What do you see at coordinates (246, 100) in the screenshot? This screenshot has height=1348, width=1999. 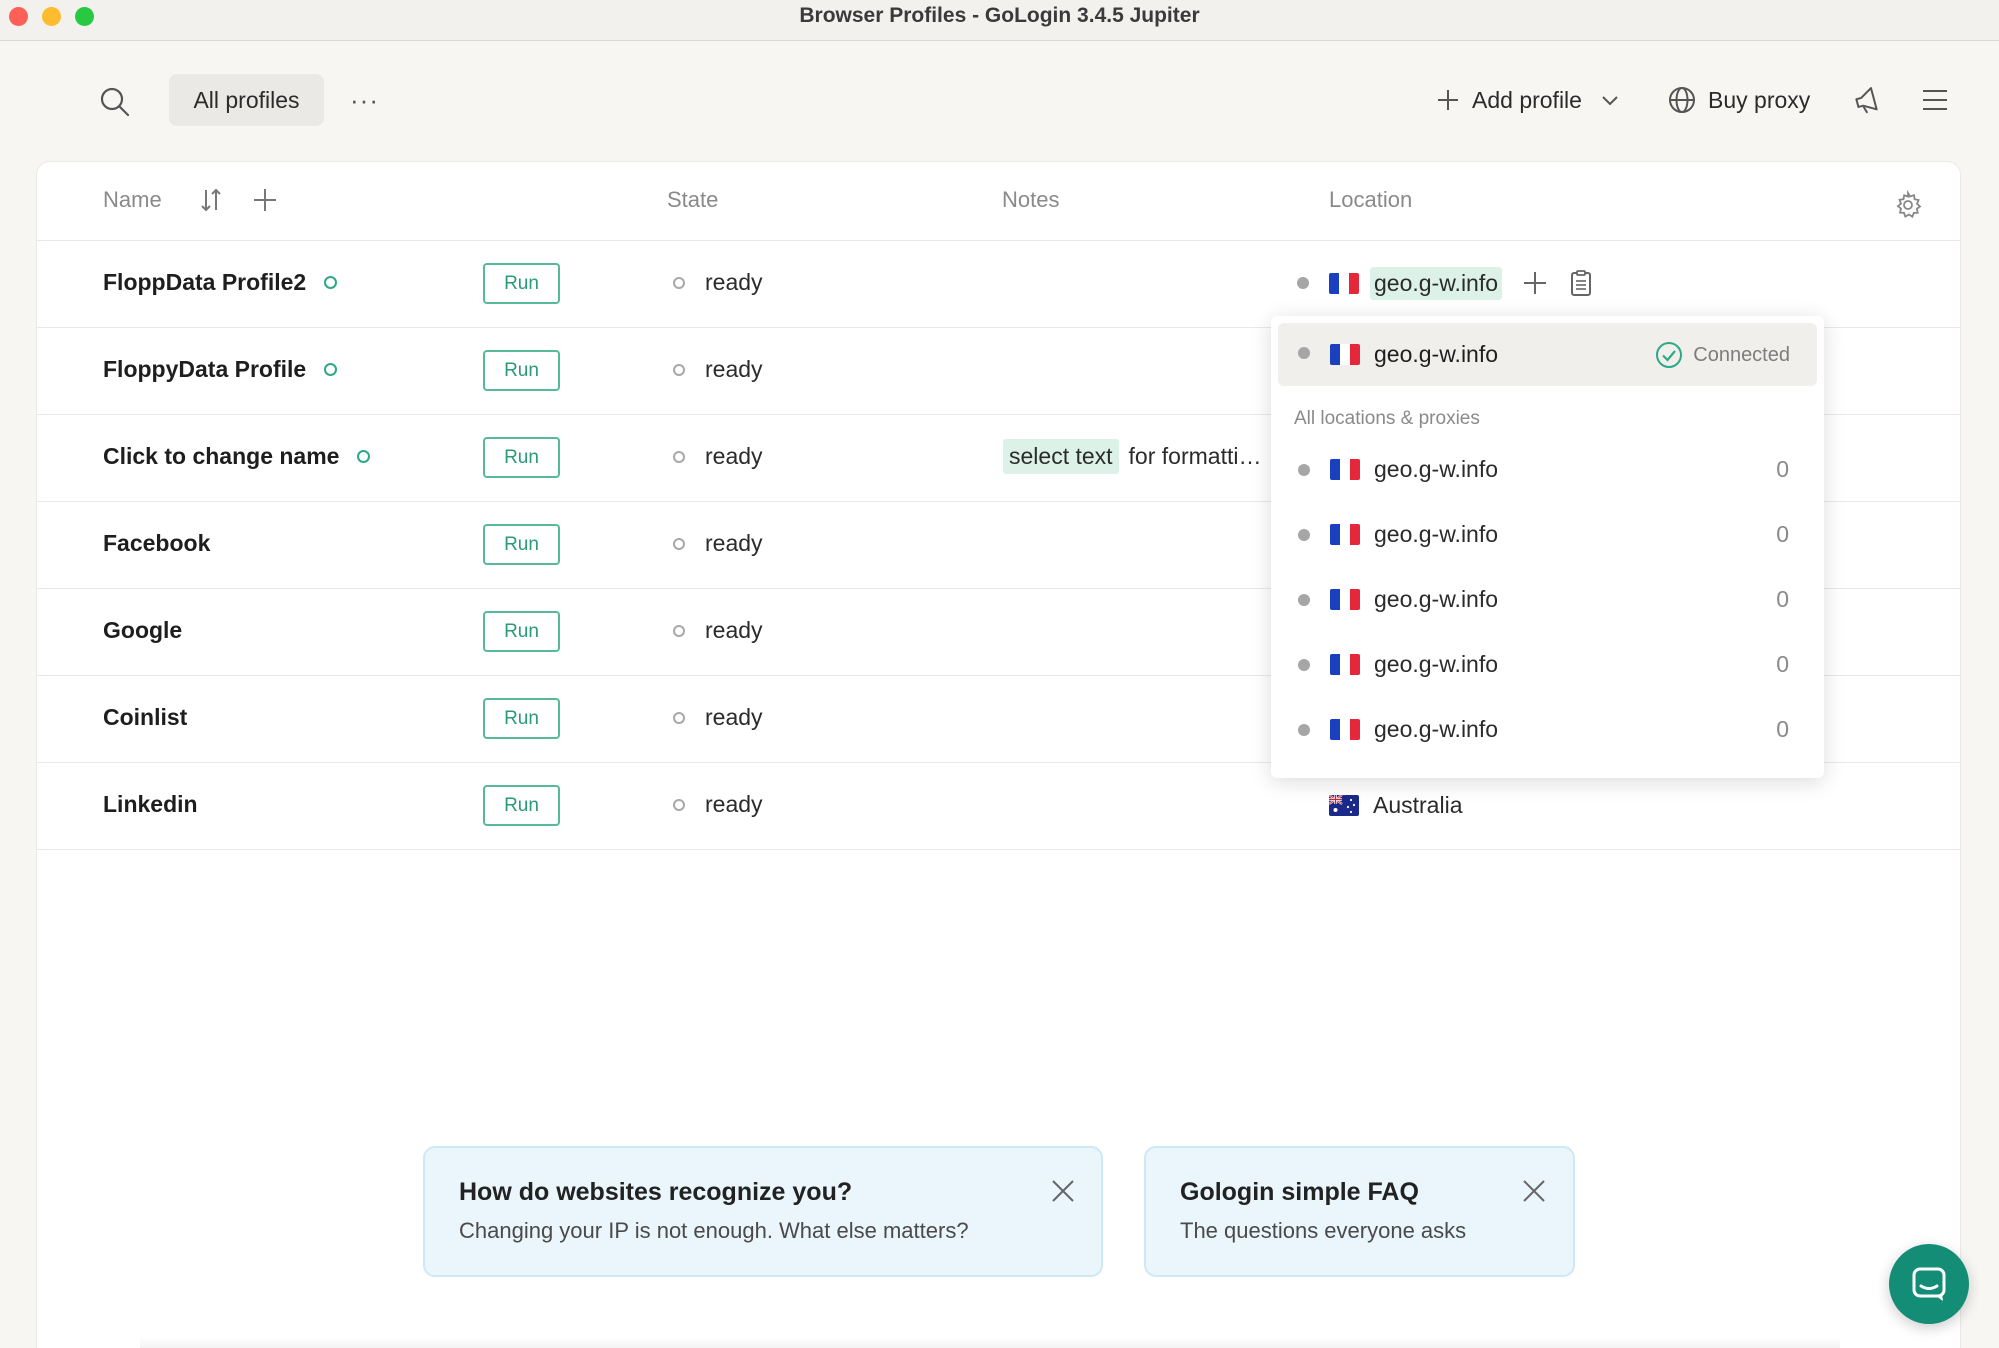 I see `all-profiles-filter: All profiles` at bounding box center [246, 100].